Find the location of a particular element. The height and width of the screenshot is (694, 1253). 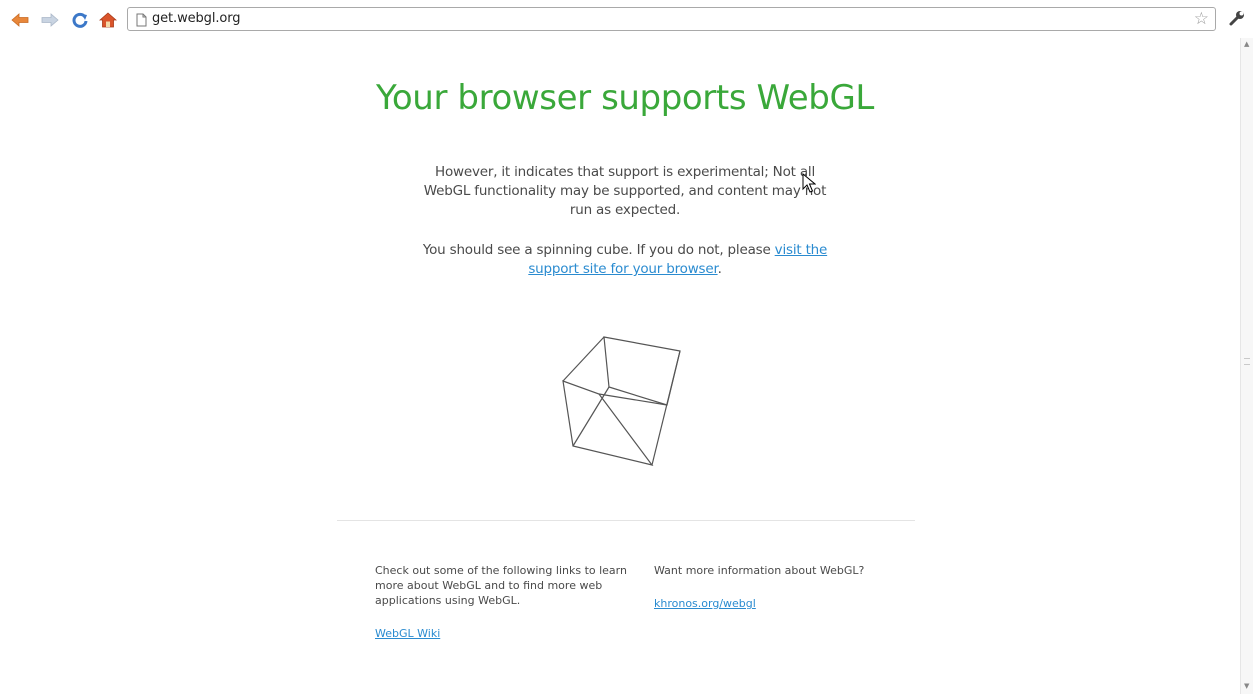

khronos-webgl-link: khronos.org/webgl is located at coordinates (705, 603).